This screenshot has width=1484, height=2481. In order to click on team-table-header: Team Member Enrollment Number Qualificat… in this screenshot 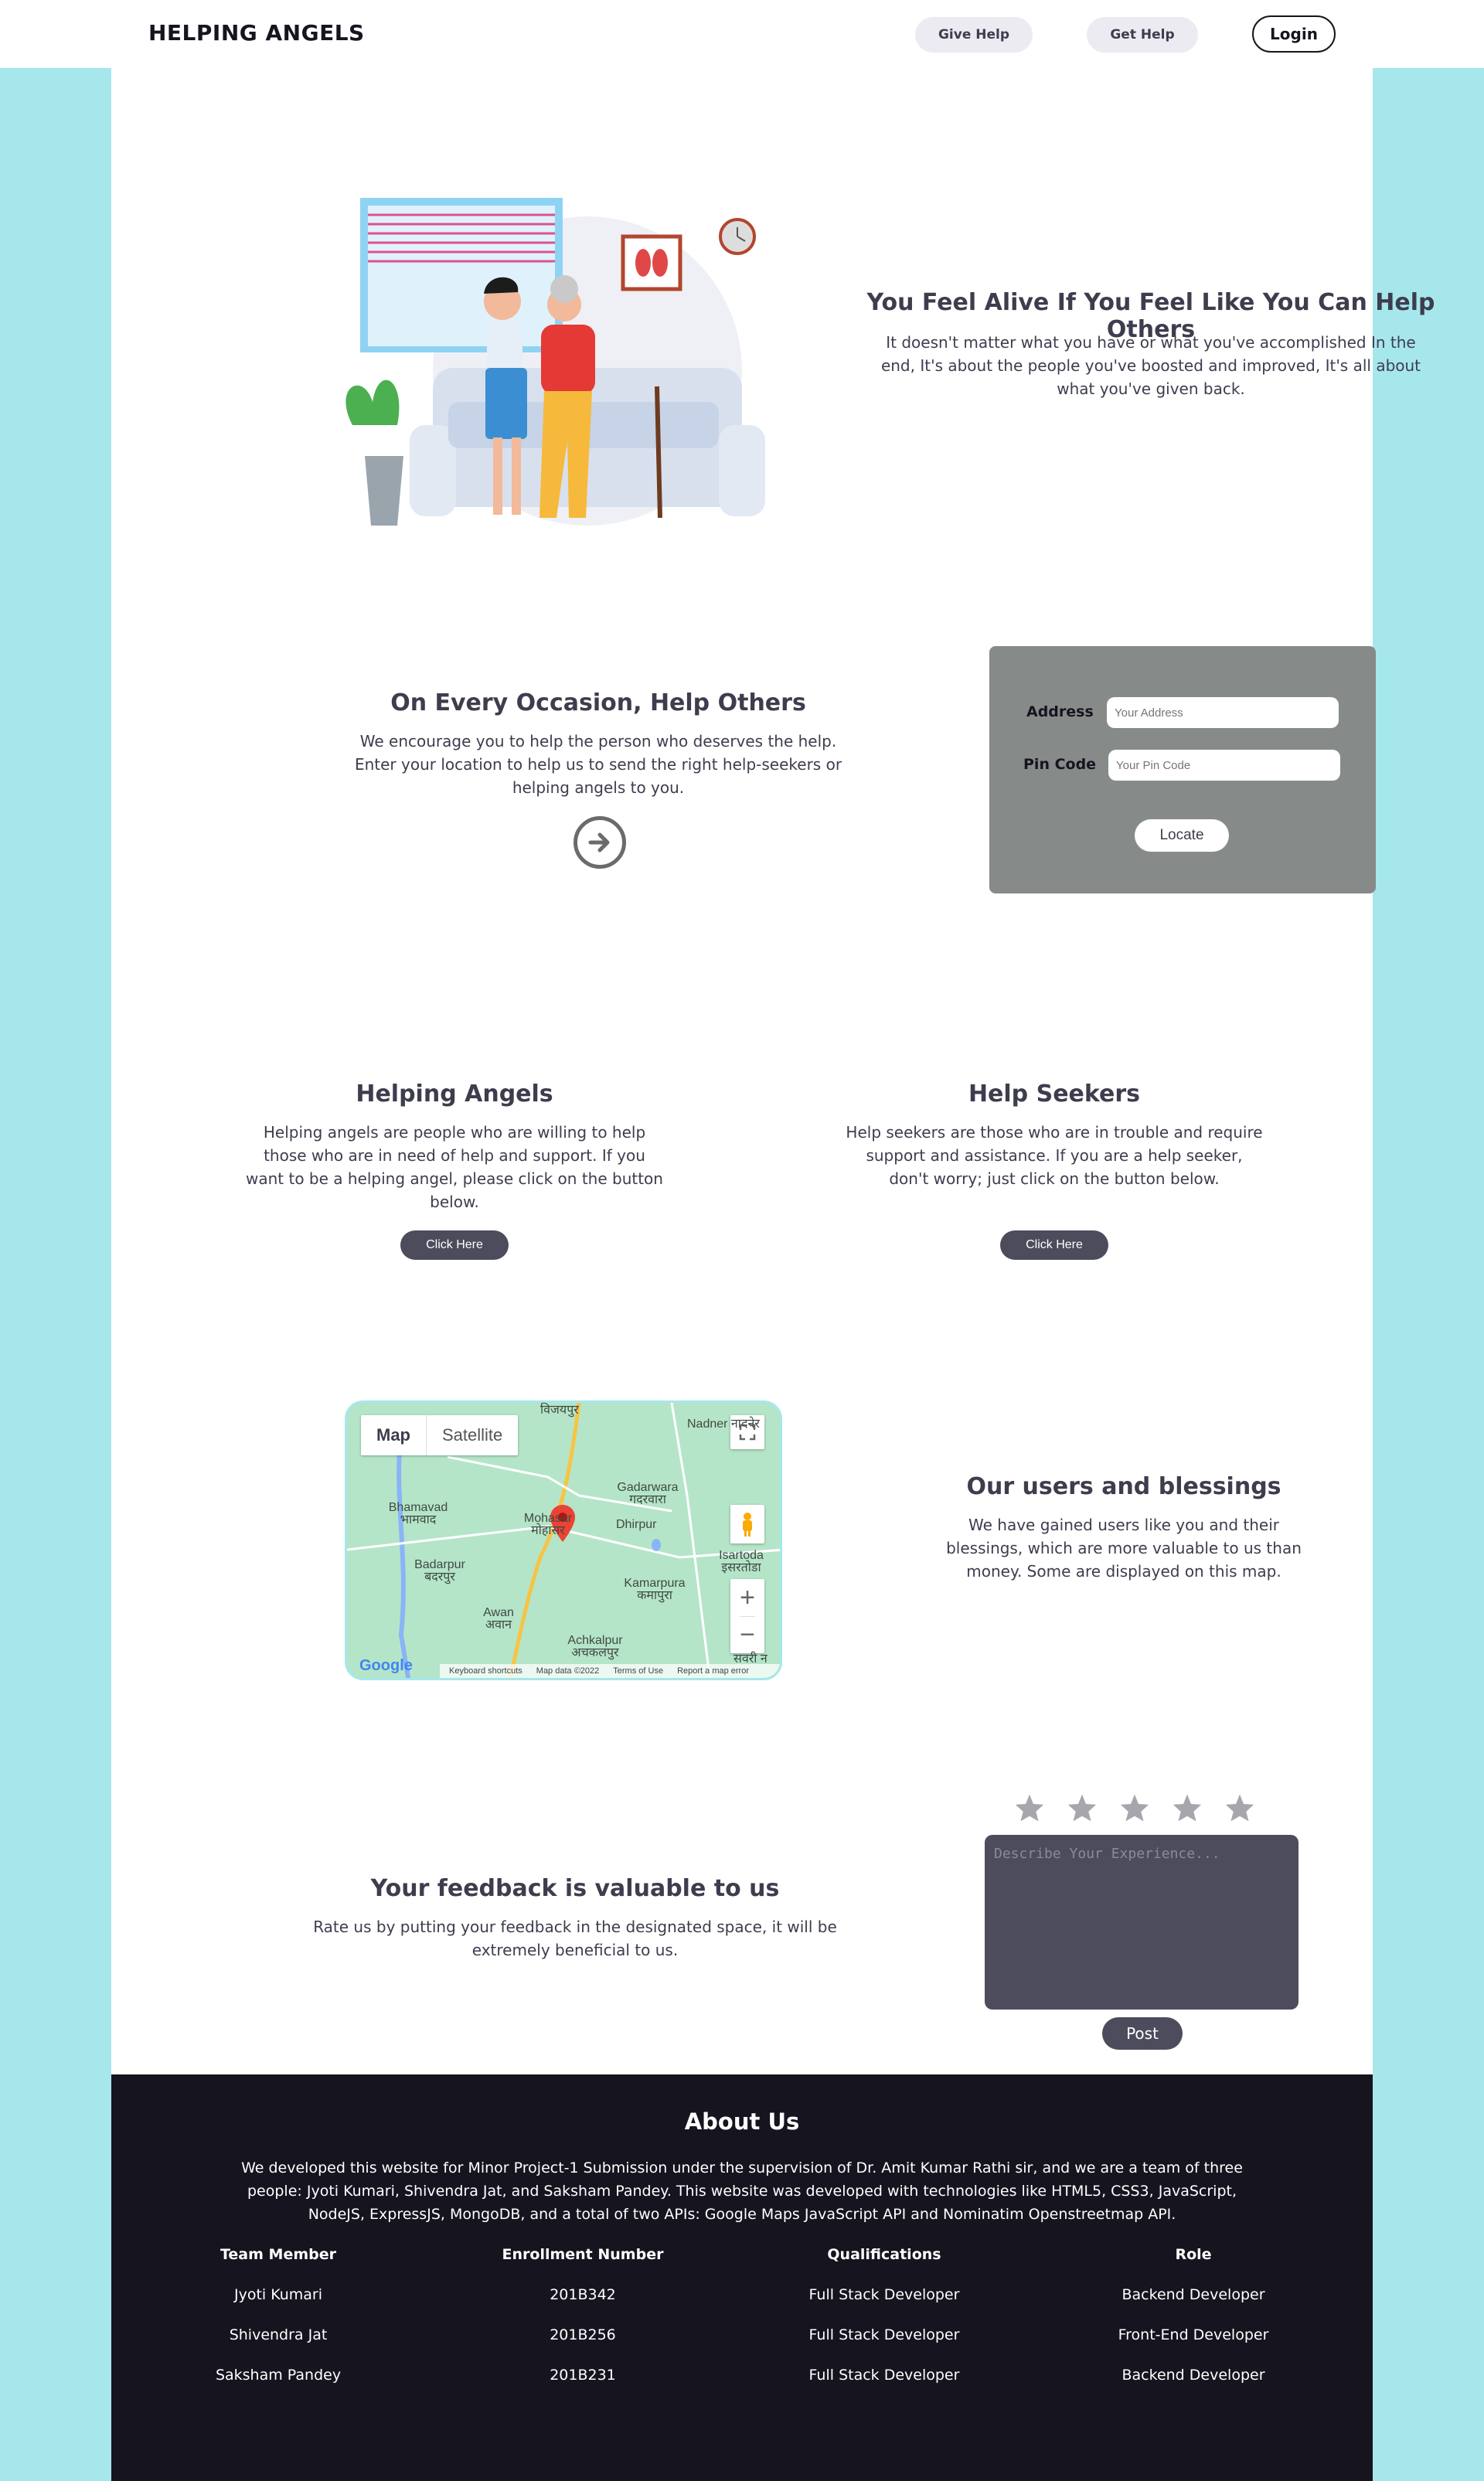, I will do `click(742, 2258)`.